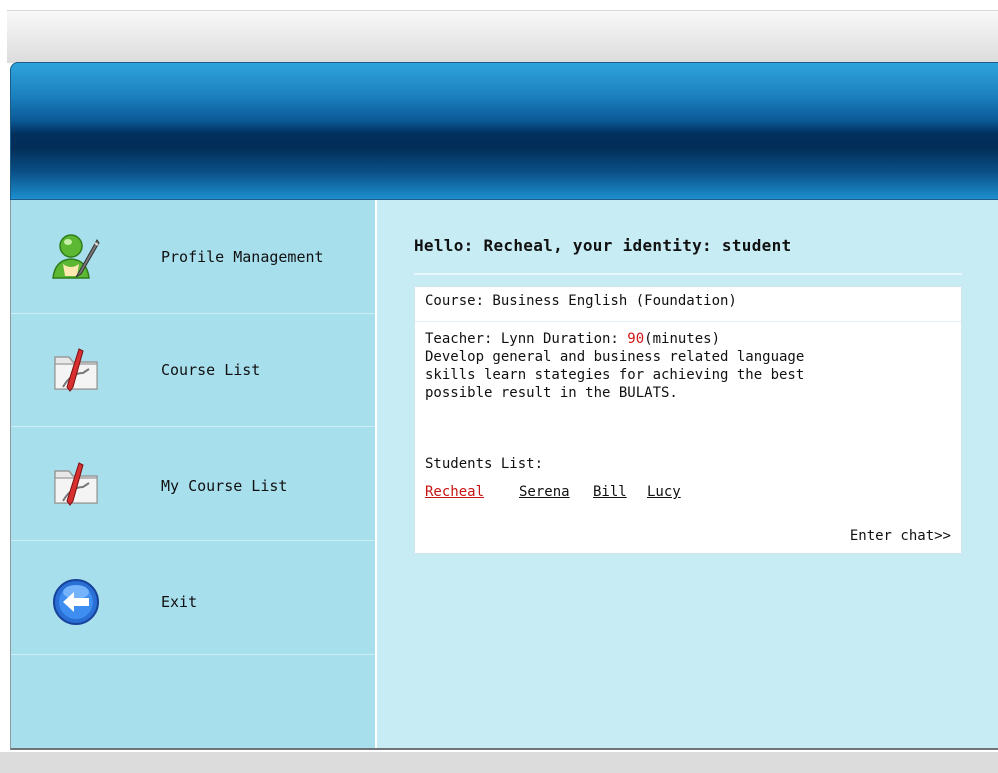 This screenshot has height=773, width=998. What do you see at coordinates (900, 536) in the screenshot?
I see `enter-chat-link: Enter chat>>` at bounding box center [900, 536].